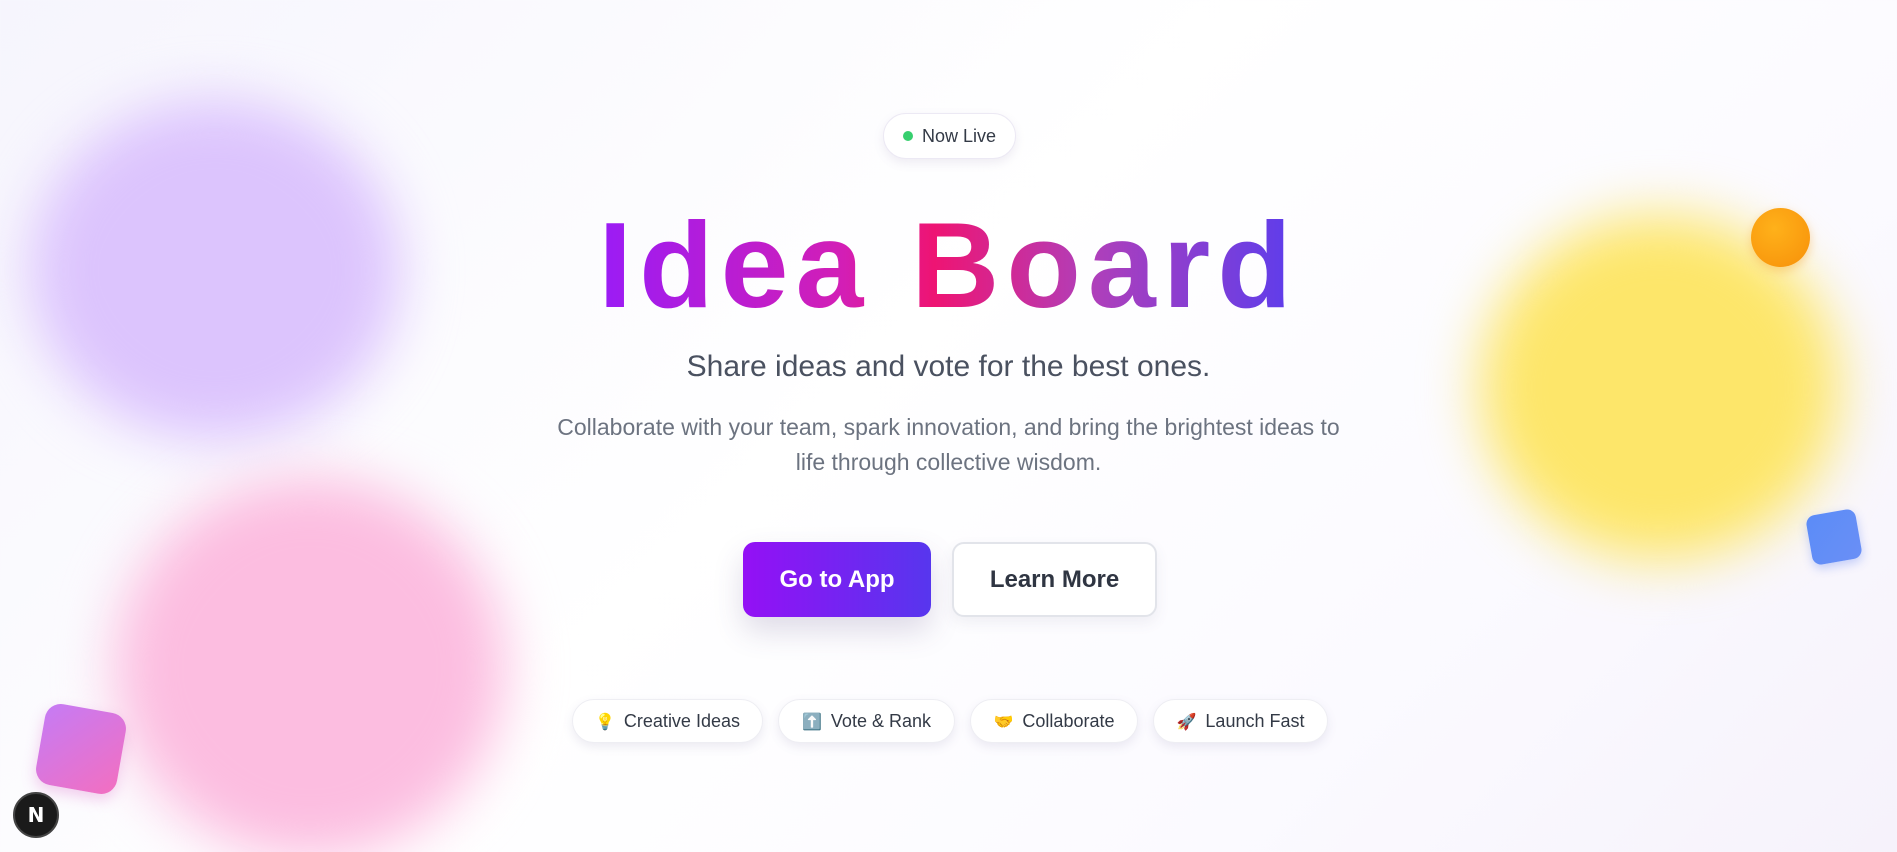 The width and height of the screenshot is (1897, 852). I want to click on feature-chip-launch-fast: 🚀 Launch Fast, so click(1240, 721).